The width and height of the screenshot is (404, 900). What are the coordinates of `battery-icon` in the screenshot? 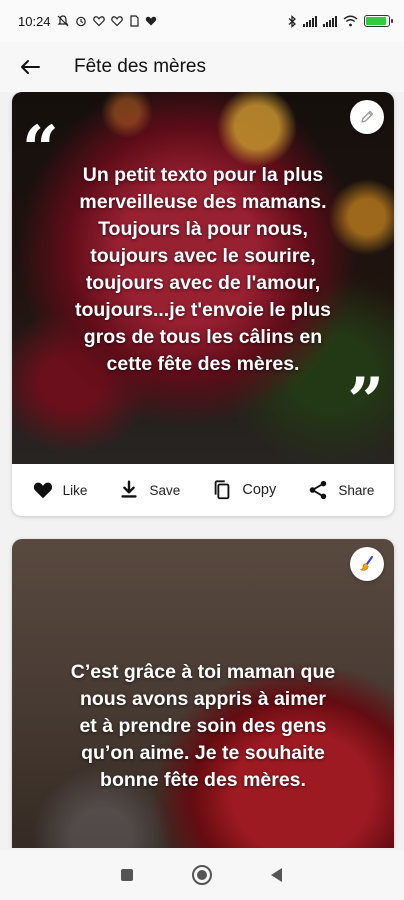 It's located at (378, 21).